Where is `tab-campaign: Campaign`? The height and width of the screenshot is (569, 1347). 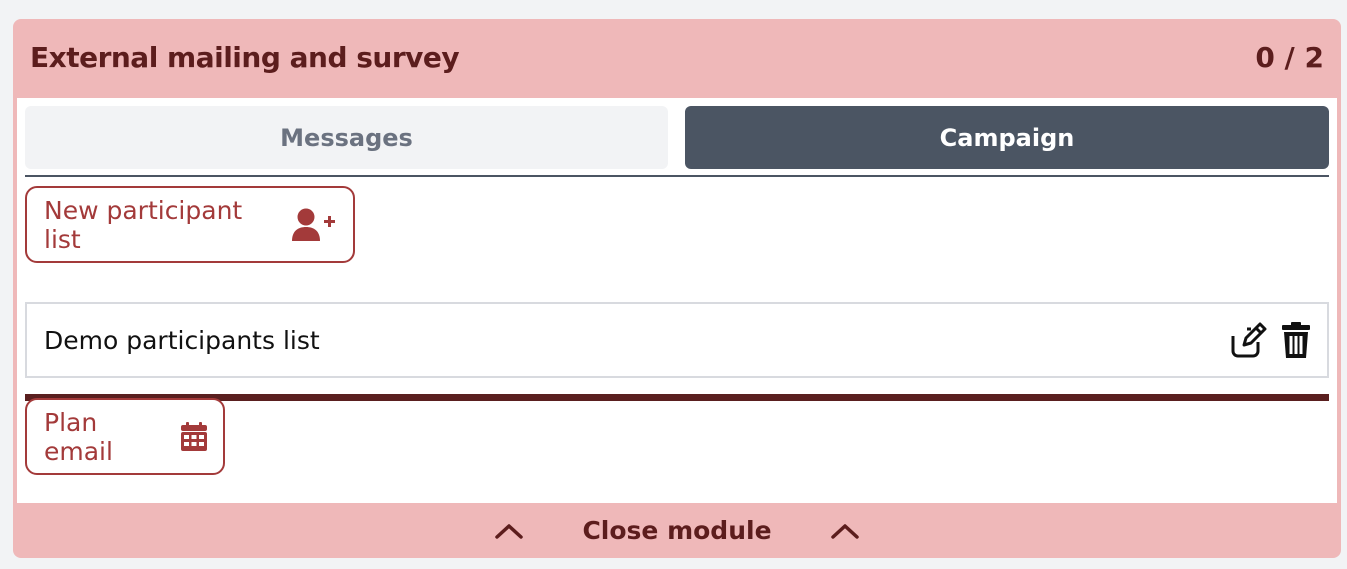
tab-campaign: Campaign is located at coordinates (1007, 137).